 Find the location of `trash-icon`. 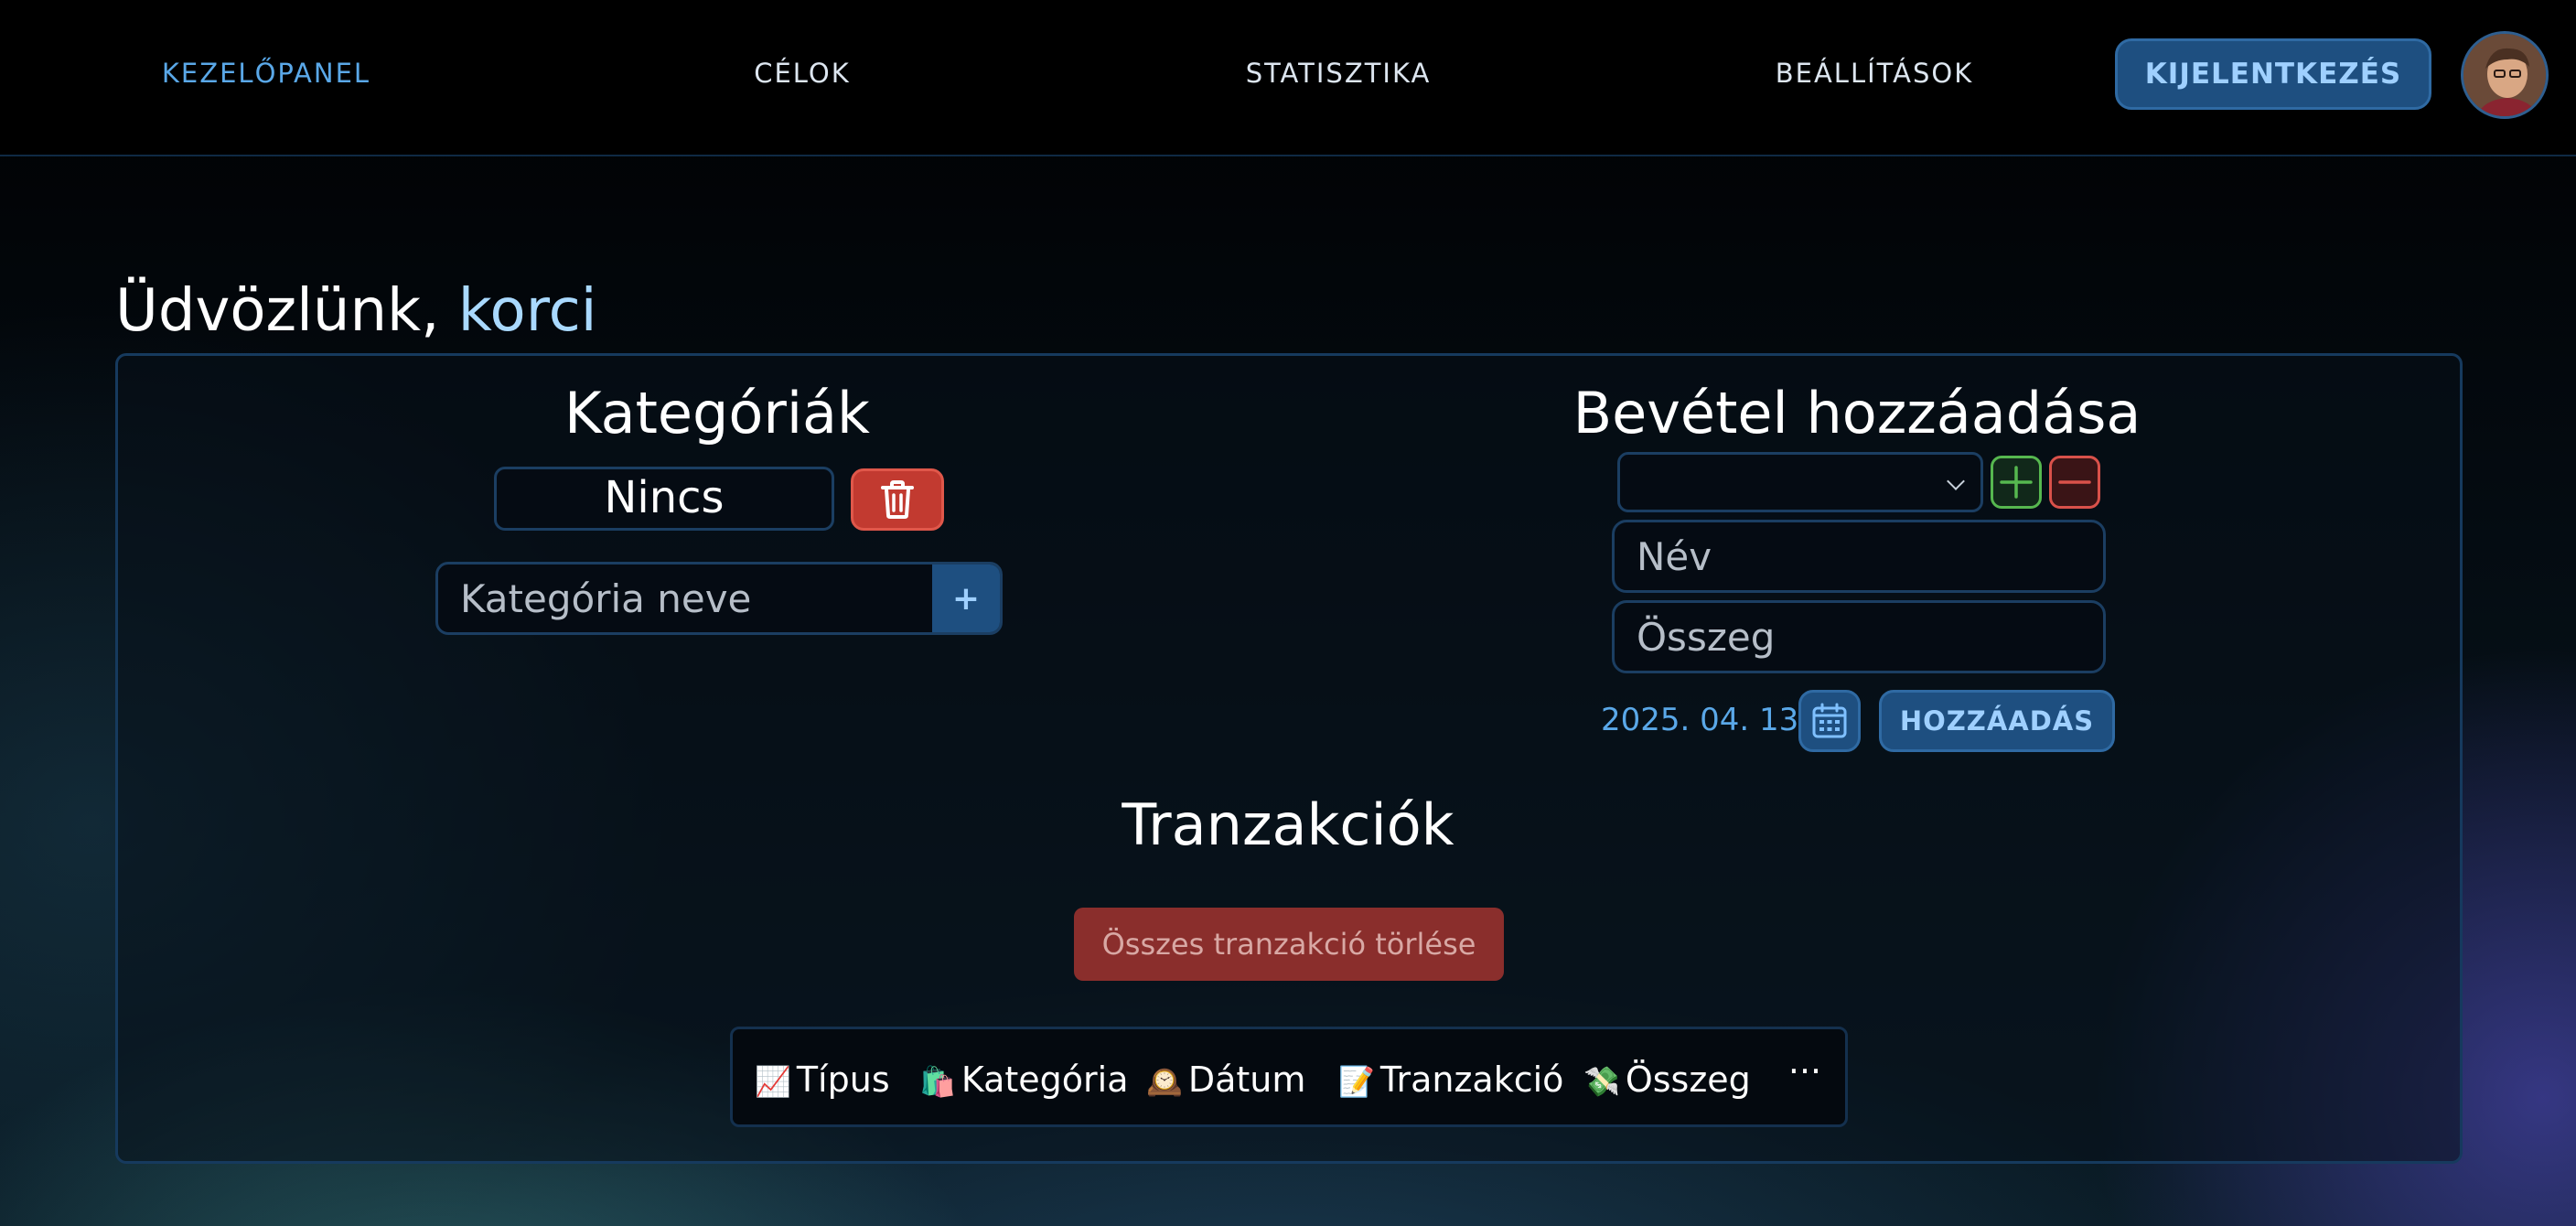

trash-icon is located at coordinates (897, 499).